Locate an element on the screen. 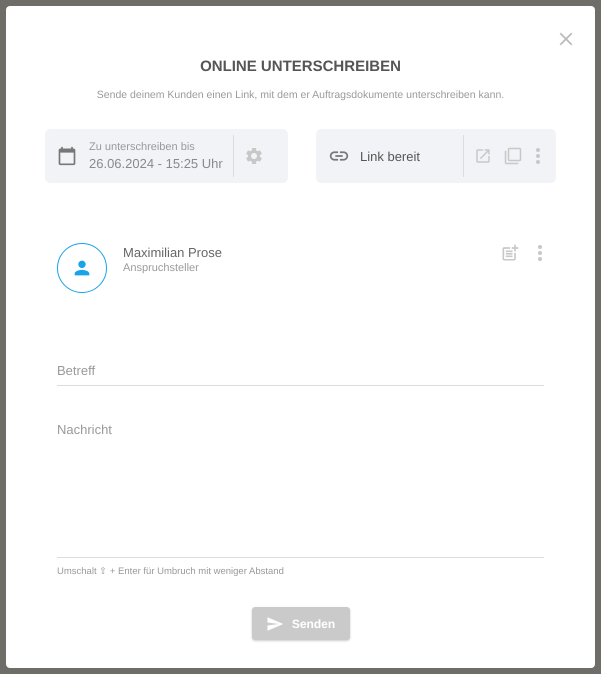 The width and height of the screenshot is (601, 674). note-add-icon is located at coordinates (510, 253).